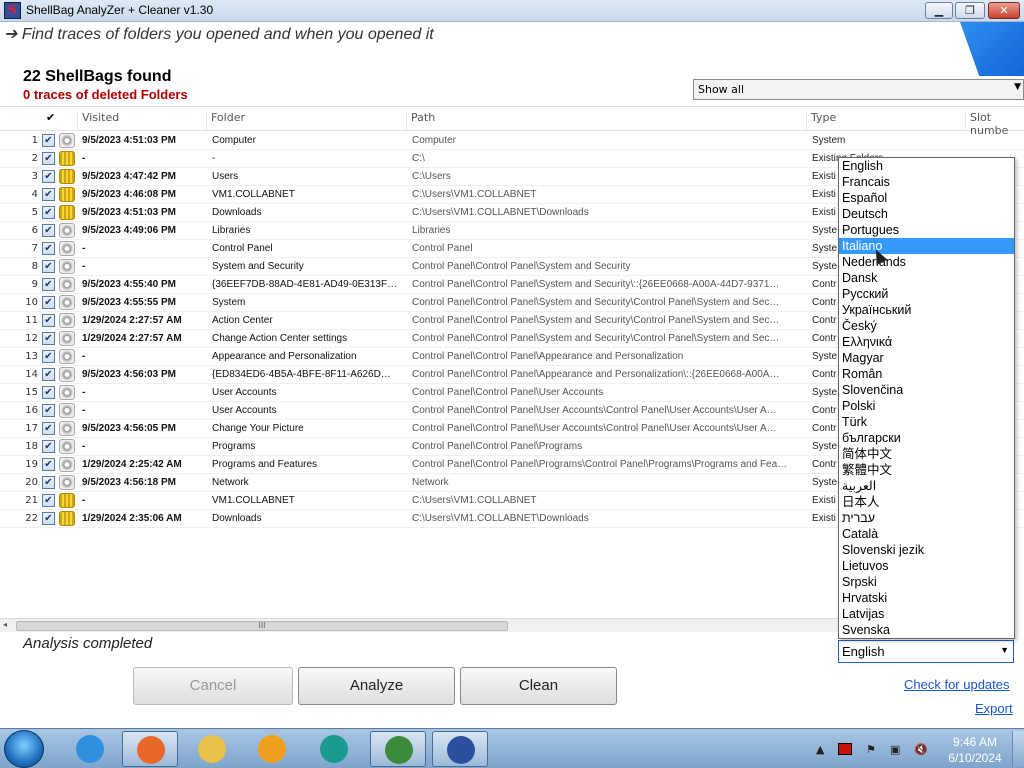 Image resolution: width=1024 pixels, height=768 pixels. What do you see at coordinates (926, 182) in the screenshot?
I see `language-option: Francais` at bounding box center [926, 182].